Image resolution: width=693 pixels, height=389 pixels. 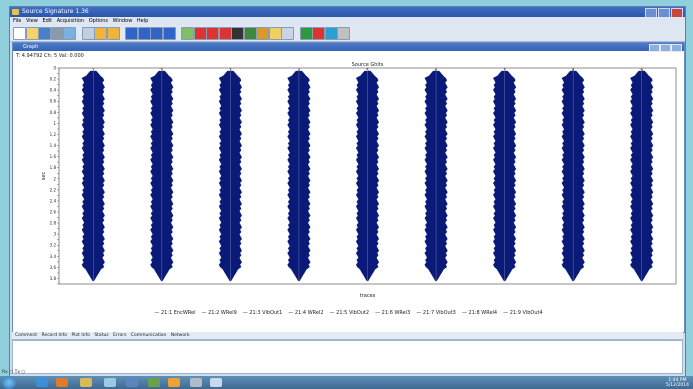 What do you see at coordinates (53, 223) in the screenshot?
I see `y-tick-label: 2.8` at bounding box center [53, 223].